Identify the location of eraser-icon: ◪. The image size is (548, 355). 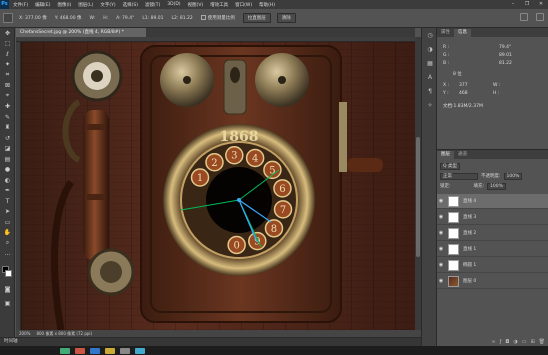
(7, 149).